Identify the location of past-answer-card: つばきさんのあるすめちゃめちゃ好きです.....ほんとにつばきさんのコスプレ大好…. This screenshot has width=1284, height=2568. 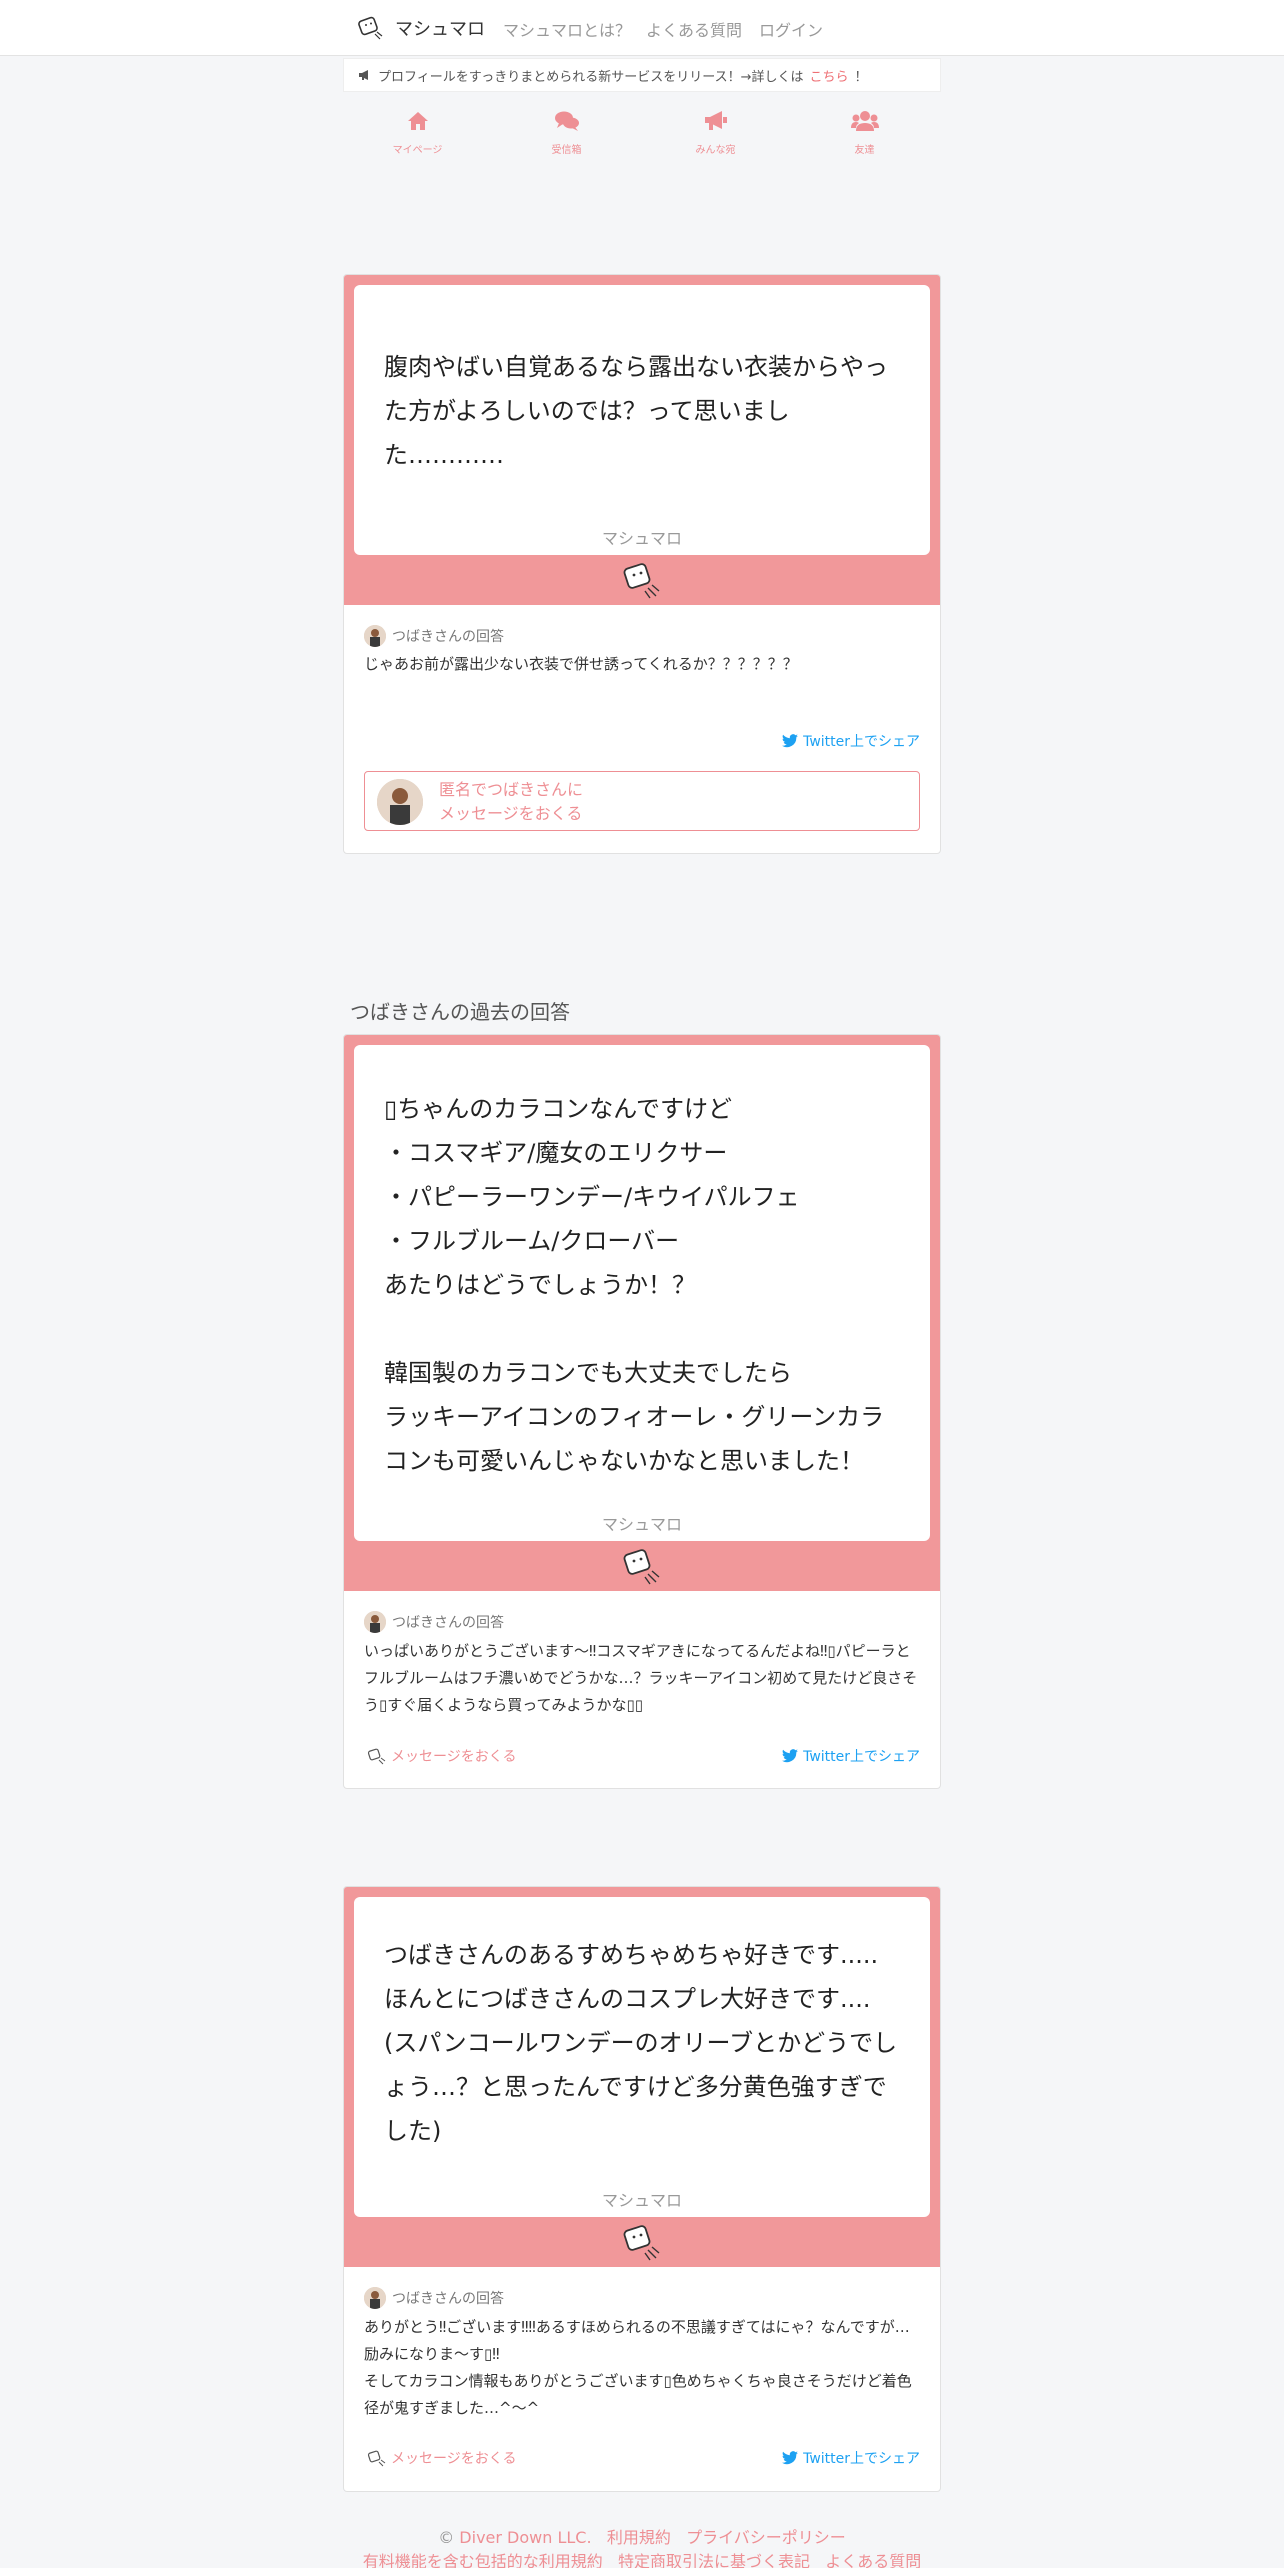
(642, 2189).